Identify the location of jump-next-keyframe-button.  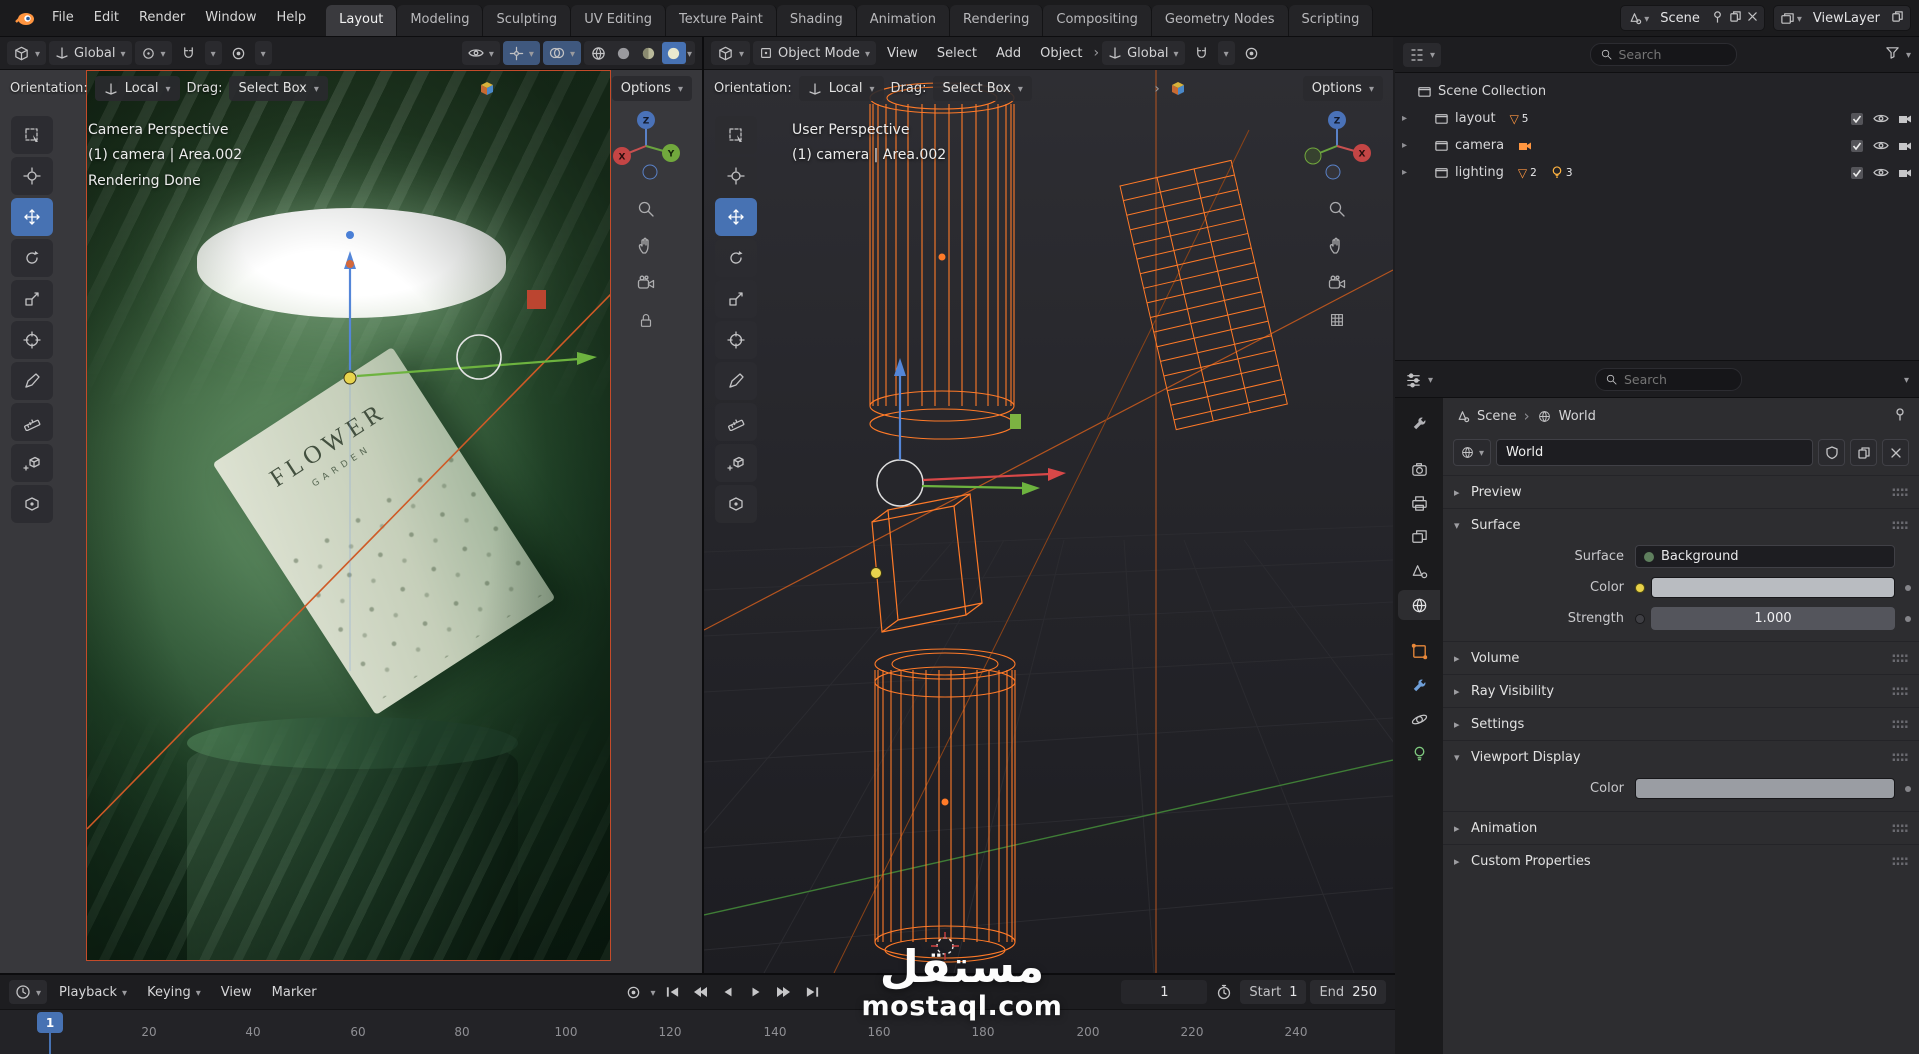
(784, 992).